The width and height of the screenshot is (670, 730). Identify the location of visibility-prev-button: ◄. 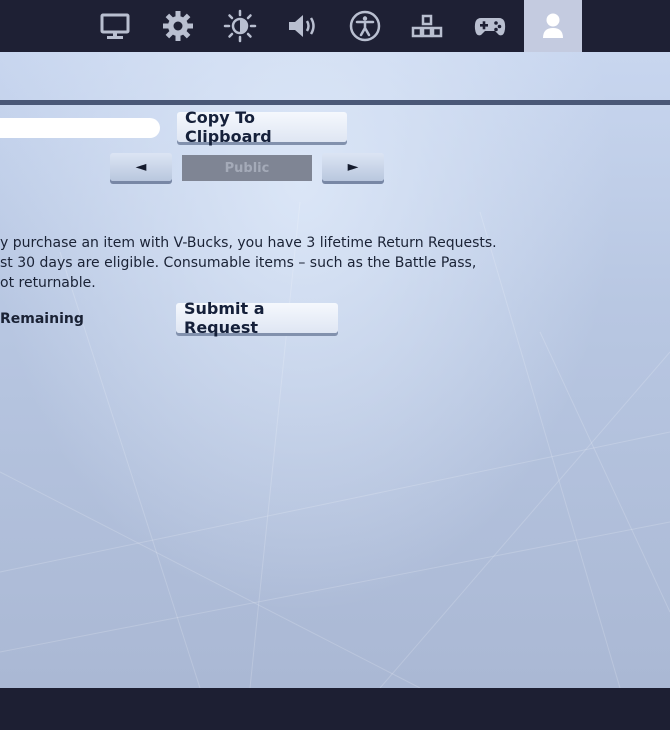
(141, 167).